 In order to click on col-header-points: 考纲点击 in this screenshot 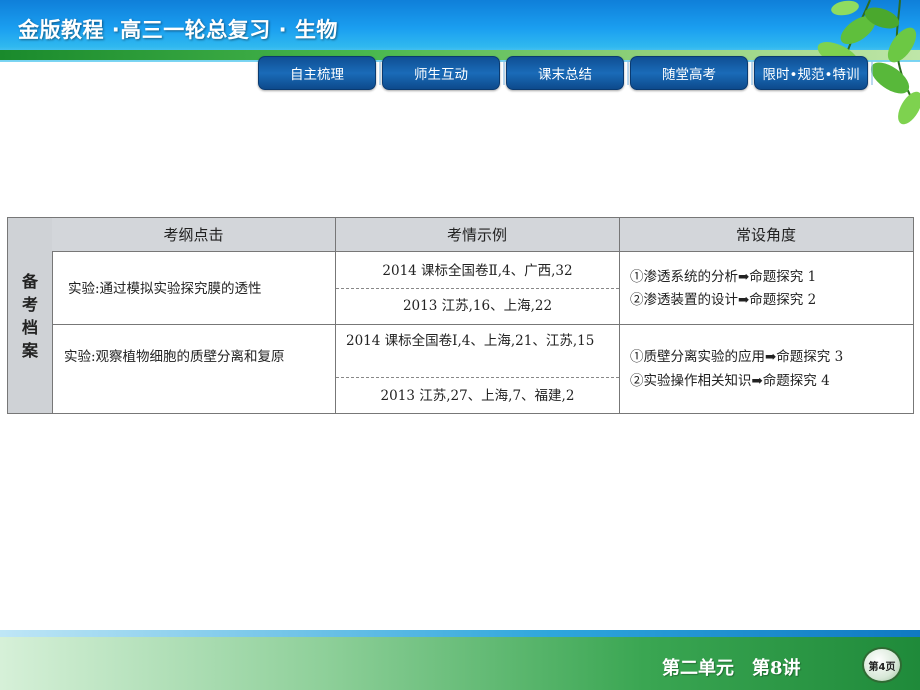, I will do `click(193, 235)`.